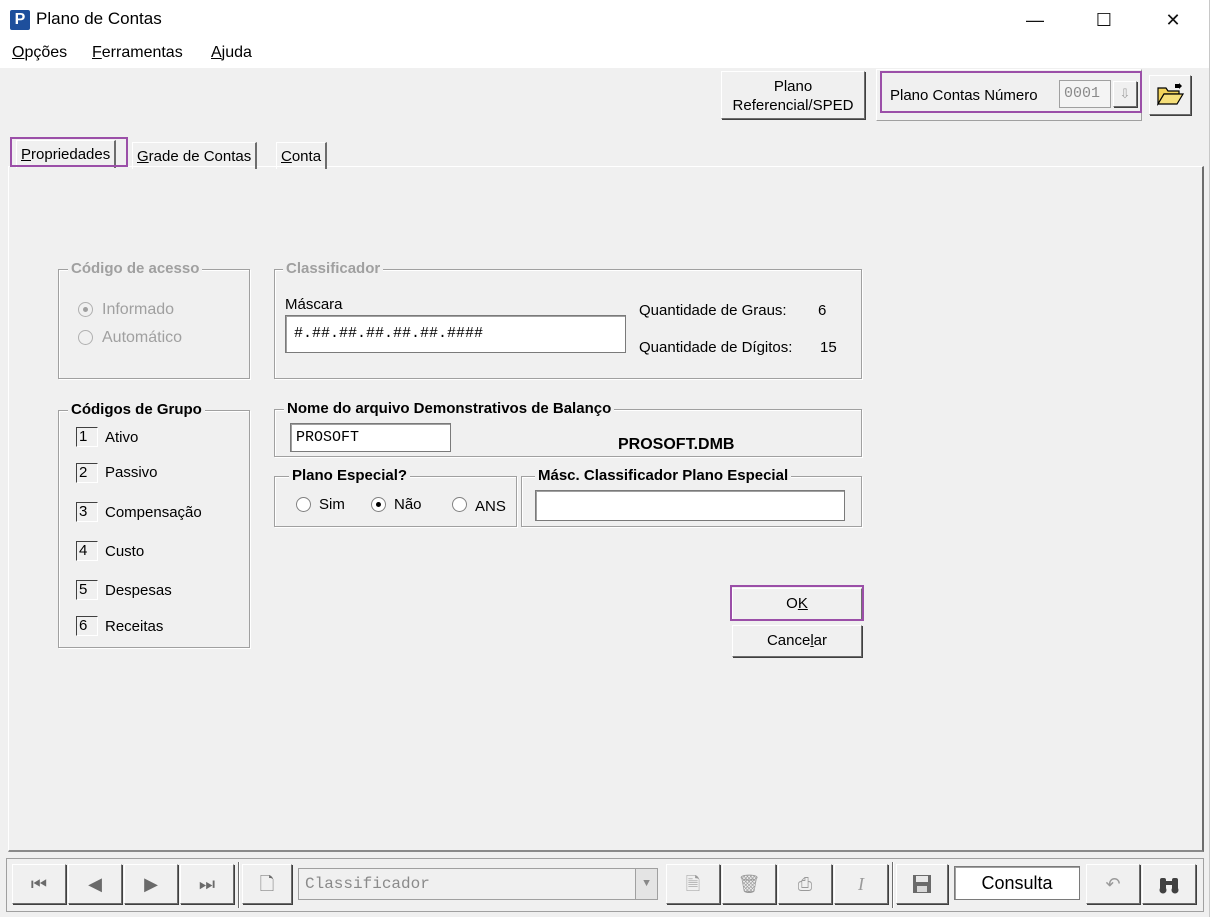 The width and height of the screenshot is (1210, 917). What do you see at coordinates (138, 590) in the screenshot?
I see `grupo-despesas-label: Despesas` at bounding box center [138, 590].